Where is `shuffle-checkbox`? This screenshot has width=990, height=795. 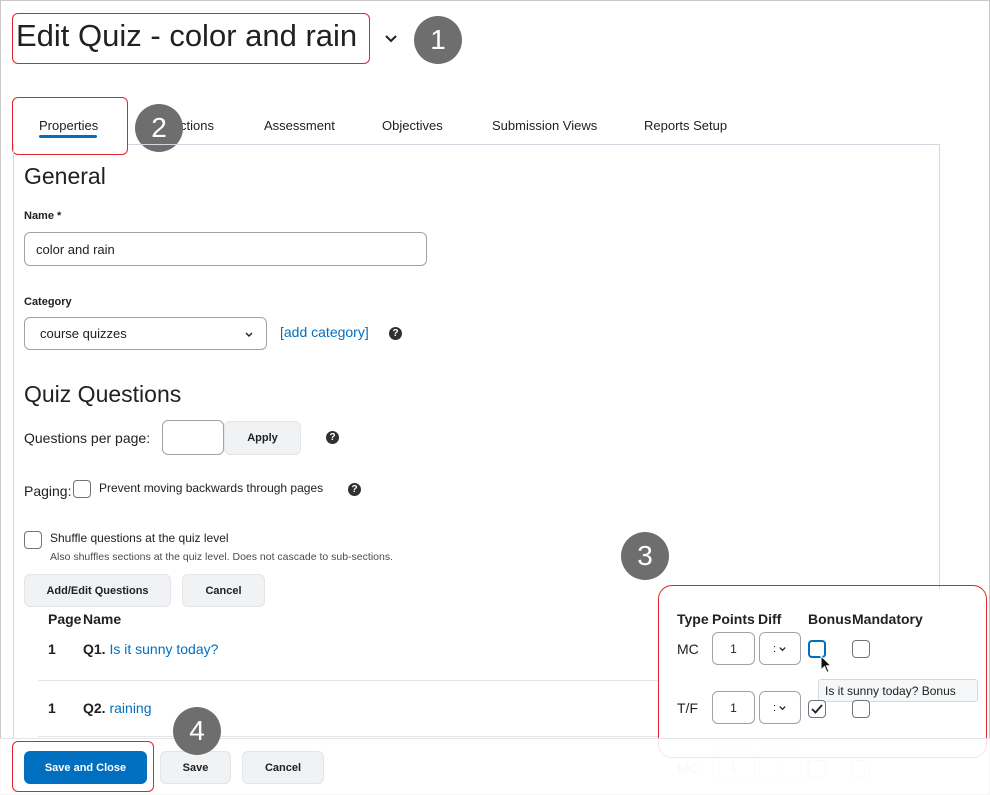 shuffle-checkbox is located at coordinates (33, 540).